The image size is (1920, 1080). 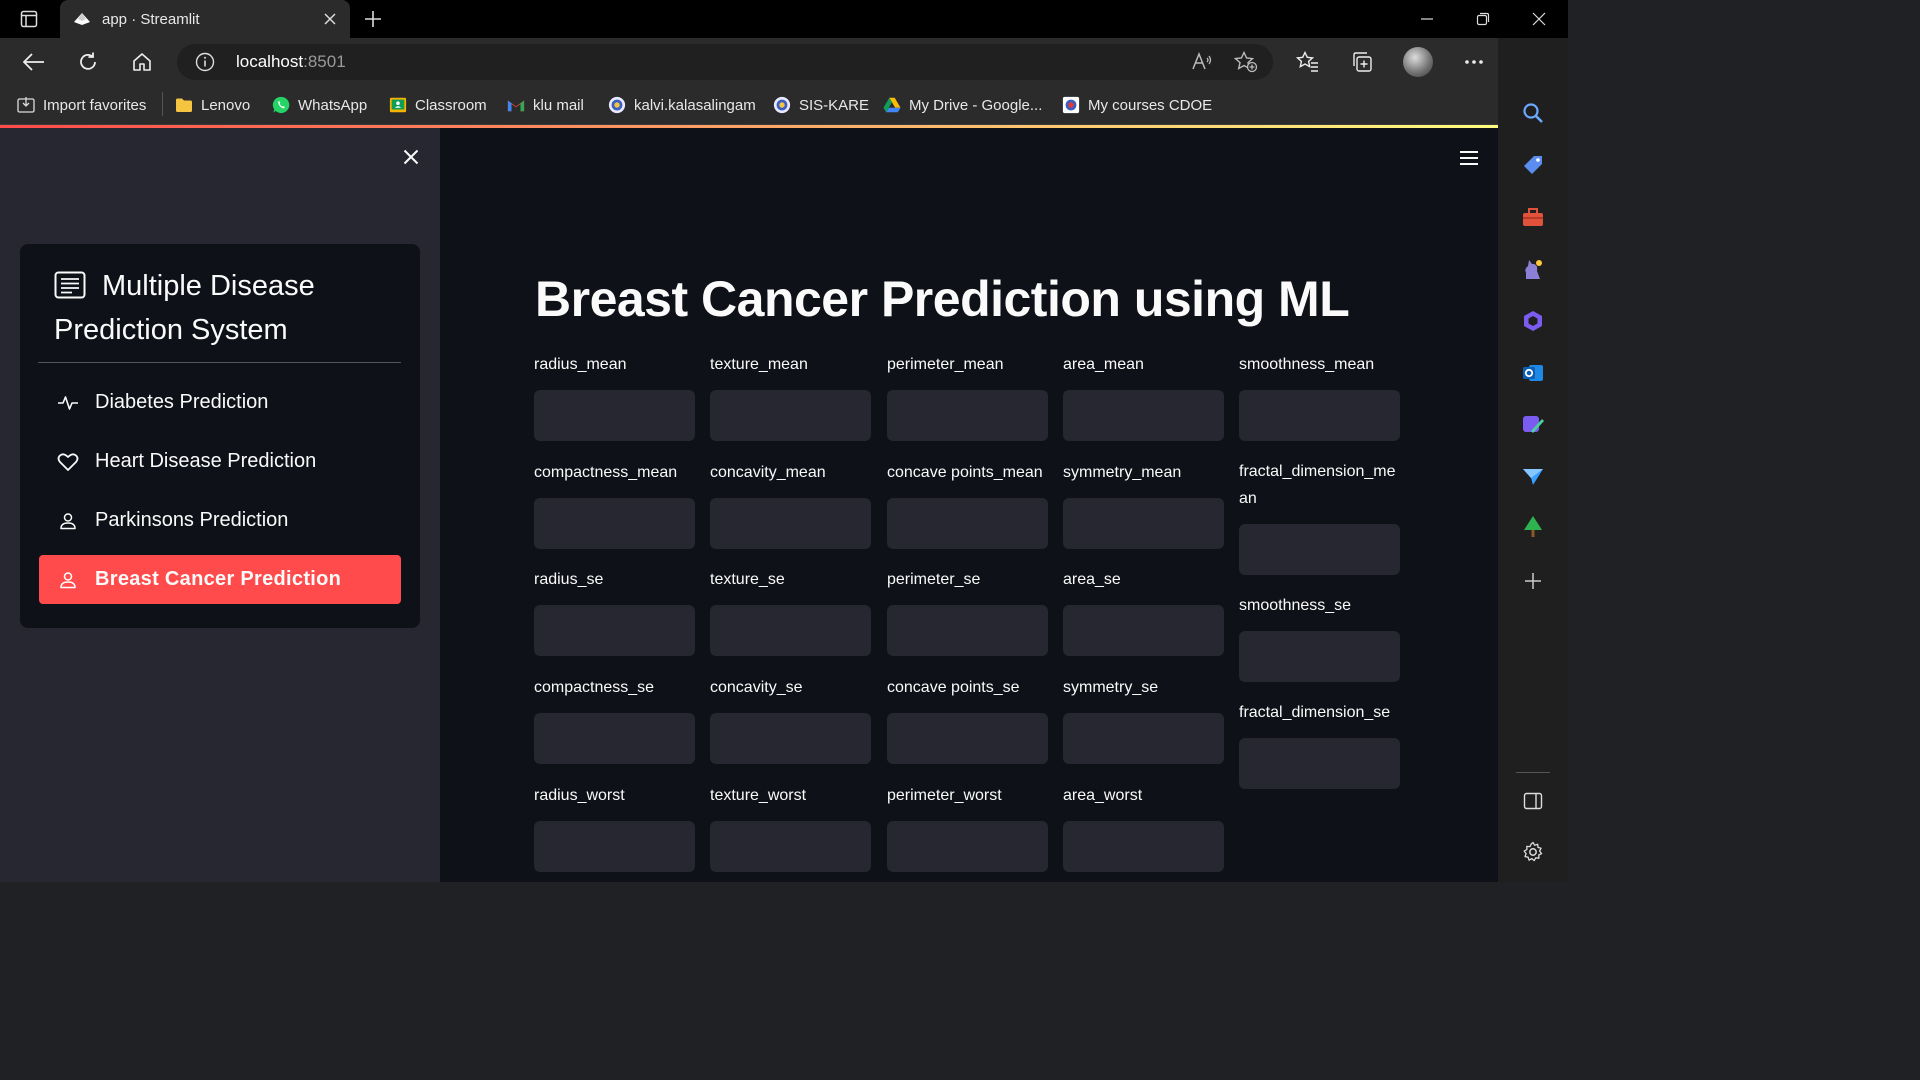 I want to click on field-concave-points-se: concave points_se, so click(x=967, y=719).